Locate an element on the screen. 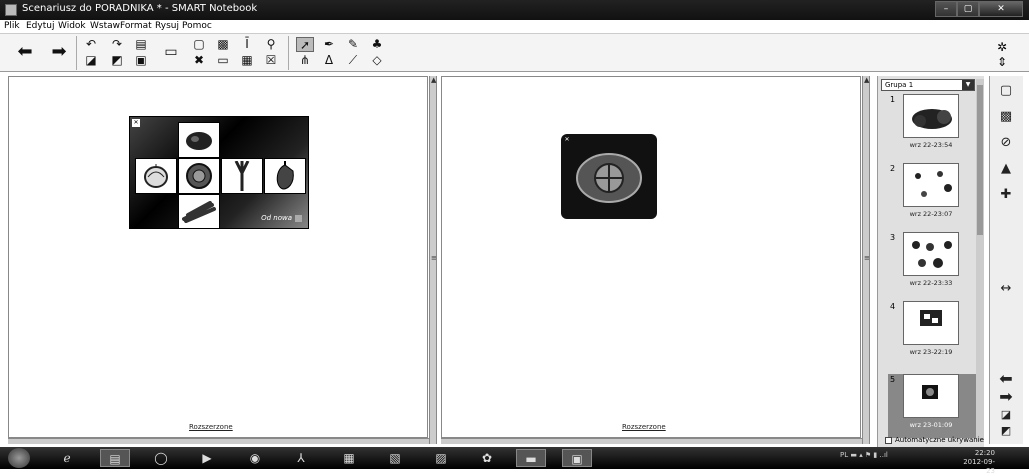  left-page-scrollbar: ▲ ≡ is located at coordinates (433, 260).